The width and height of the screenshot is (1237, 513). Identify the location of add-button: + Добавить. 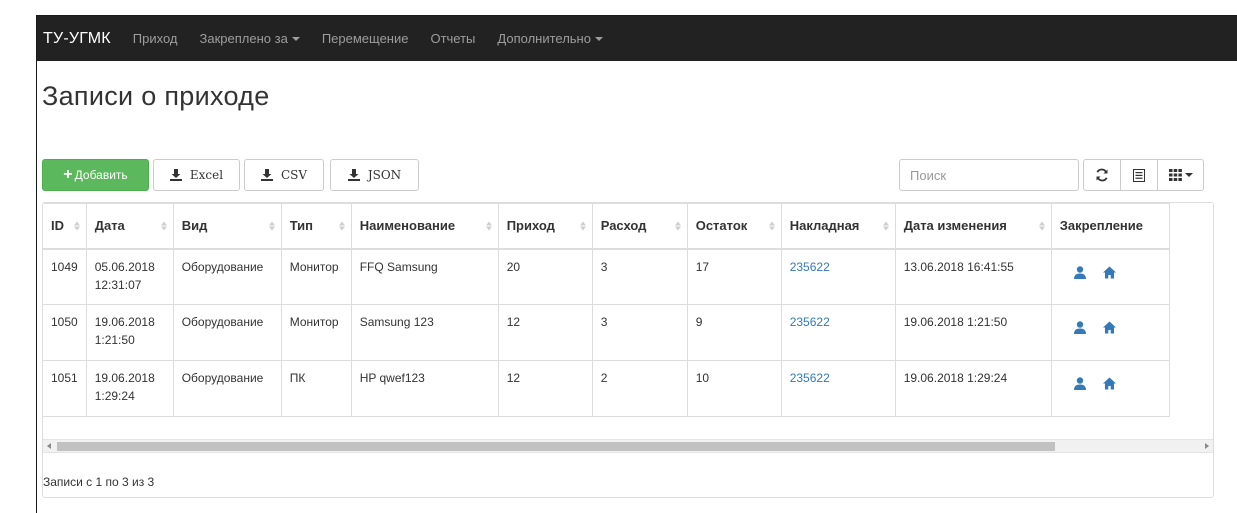
(95, 175).